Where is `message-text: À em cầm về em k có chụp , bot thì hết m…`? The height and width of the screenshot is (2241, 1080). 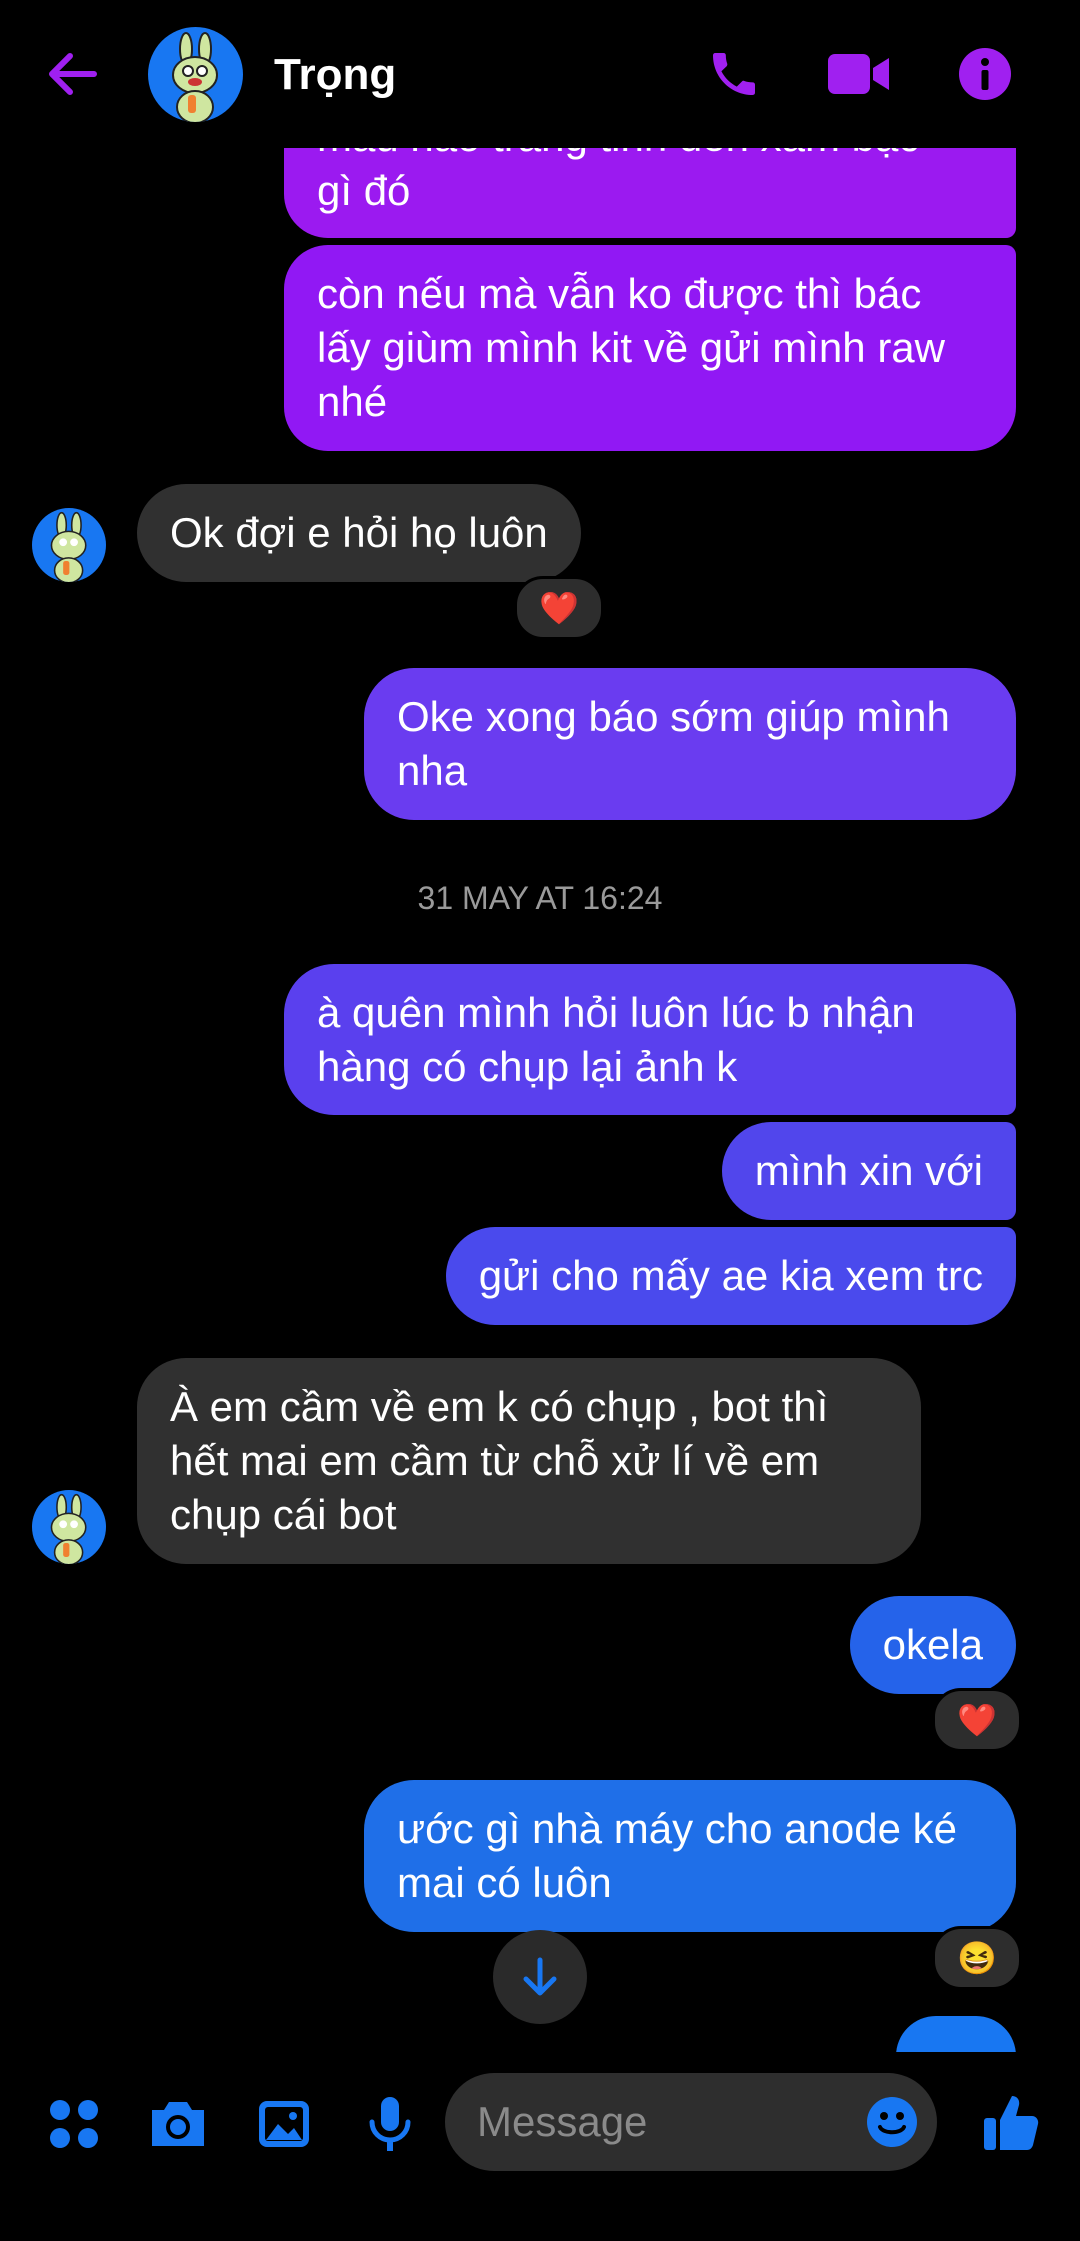 message-text: À em cầm về em k có chụp , bot thì hết m… is located at coordinates (499, 1460).